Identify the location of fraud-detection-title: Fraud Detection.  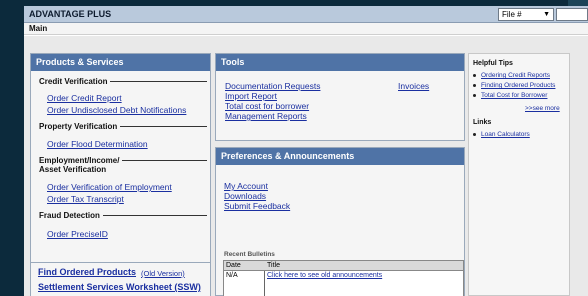
(69, 215).